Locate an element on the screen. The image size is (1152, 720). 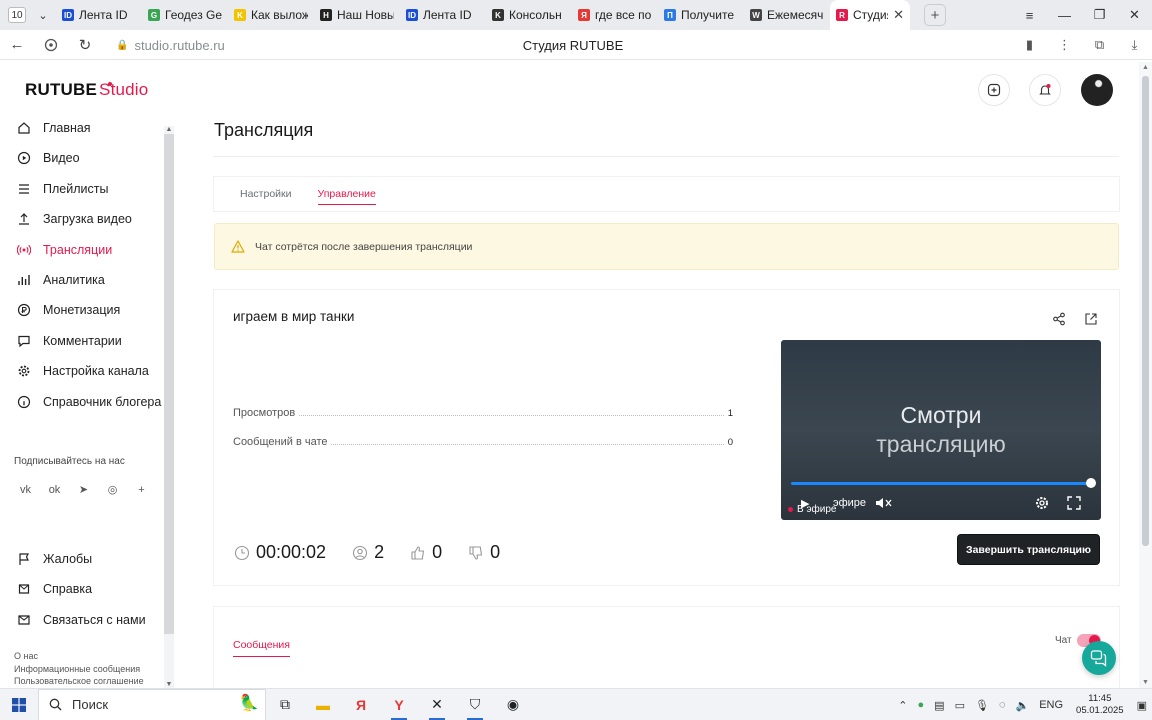
taskbar-search: Поиск 🦜 is located at coordinates (152, 704).